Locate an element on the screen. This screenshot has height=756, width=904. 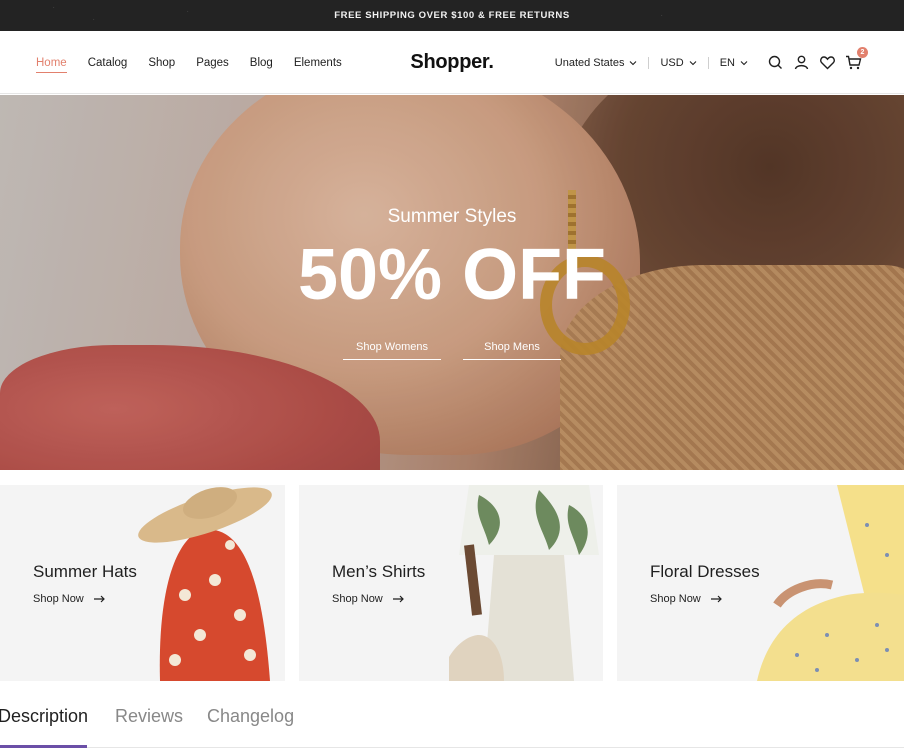
cart-count-badge: 2 is located at coordinates (862, 52).